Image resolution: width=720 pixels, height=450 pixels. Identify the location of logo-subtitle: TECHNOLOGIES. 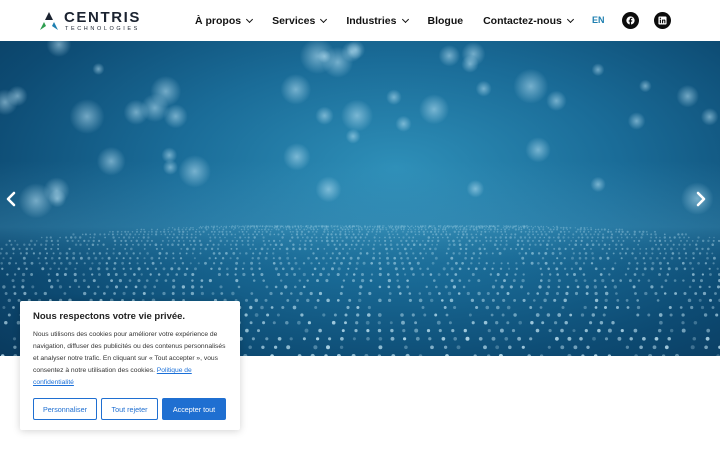
(102, 28).